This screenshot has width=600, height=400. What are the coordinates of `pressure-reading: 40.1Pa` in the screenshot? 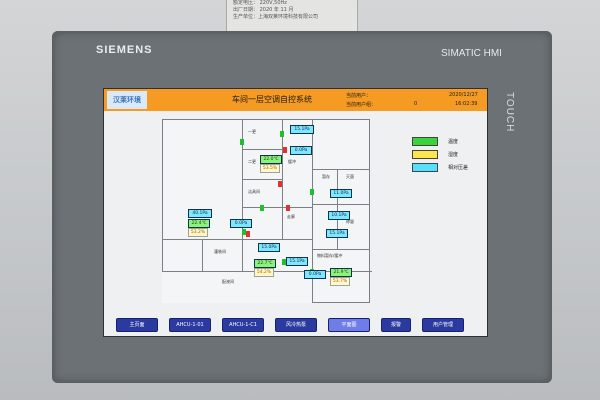 It's located at (200, 213).